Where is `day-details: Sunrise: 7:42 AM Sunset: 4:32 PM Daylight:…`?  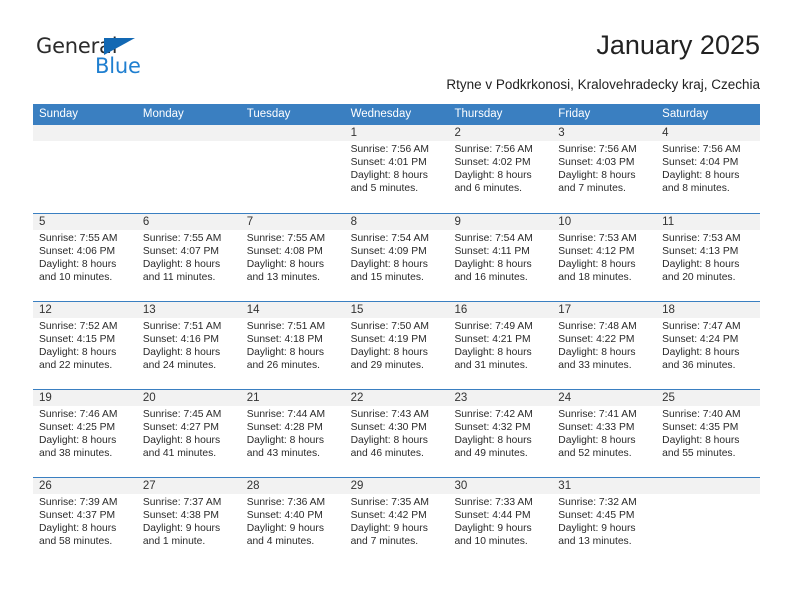 day-details: Sunrise: 7:42 AM Sunset: 4:32 PM Daylight:… is located at coordinates (500, 433).